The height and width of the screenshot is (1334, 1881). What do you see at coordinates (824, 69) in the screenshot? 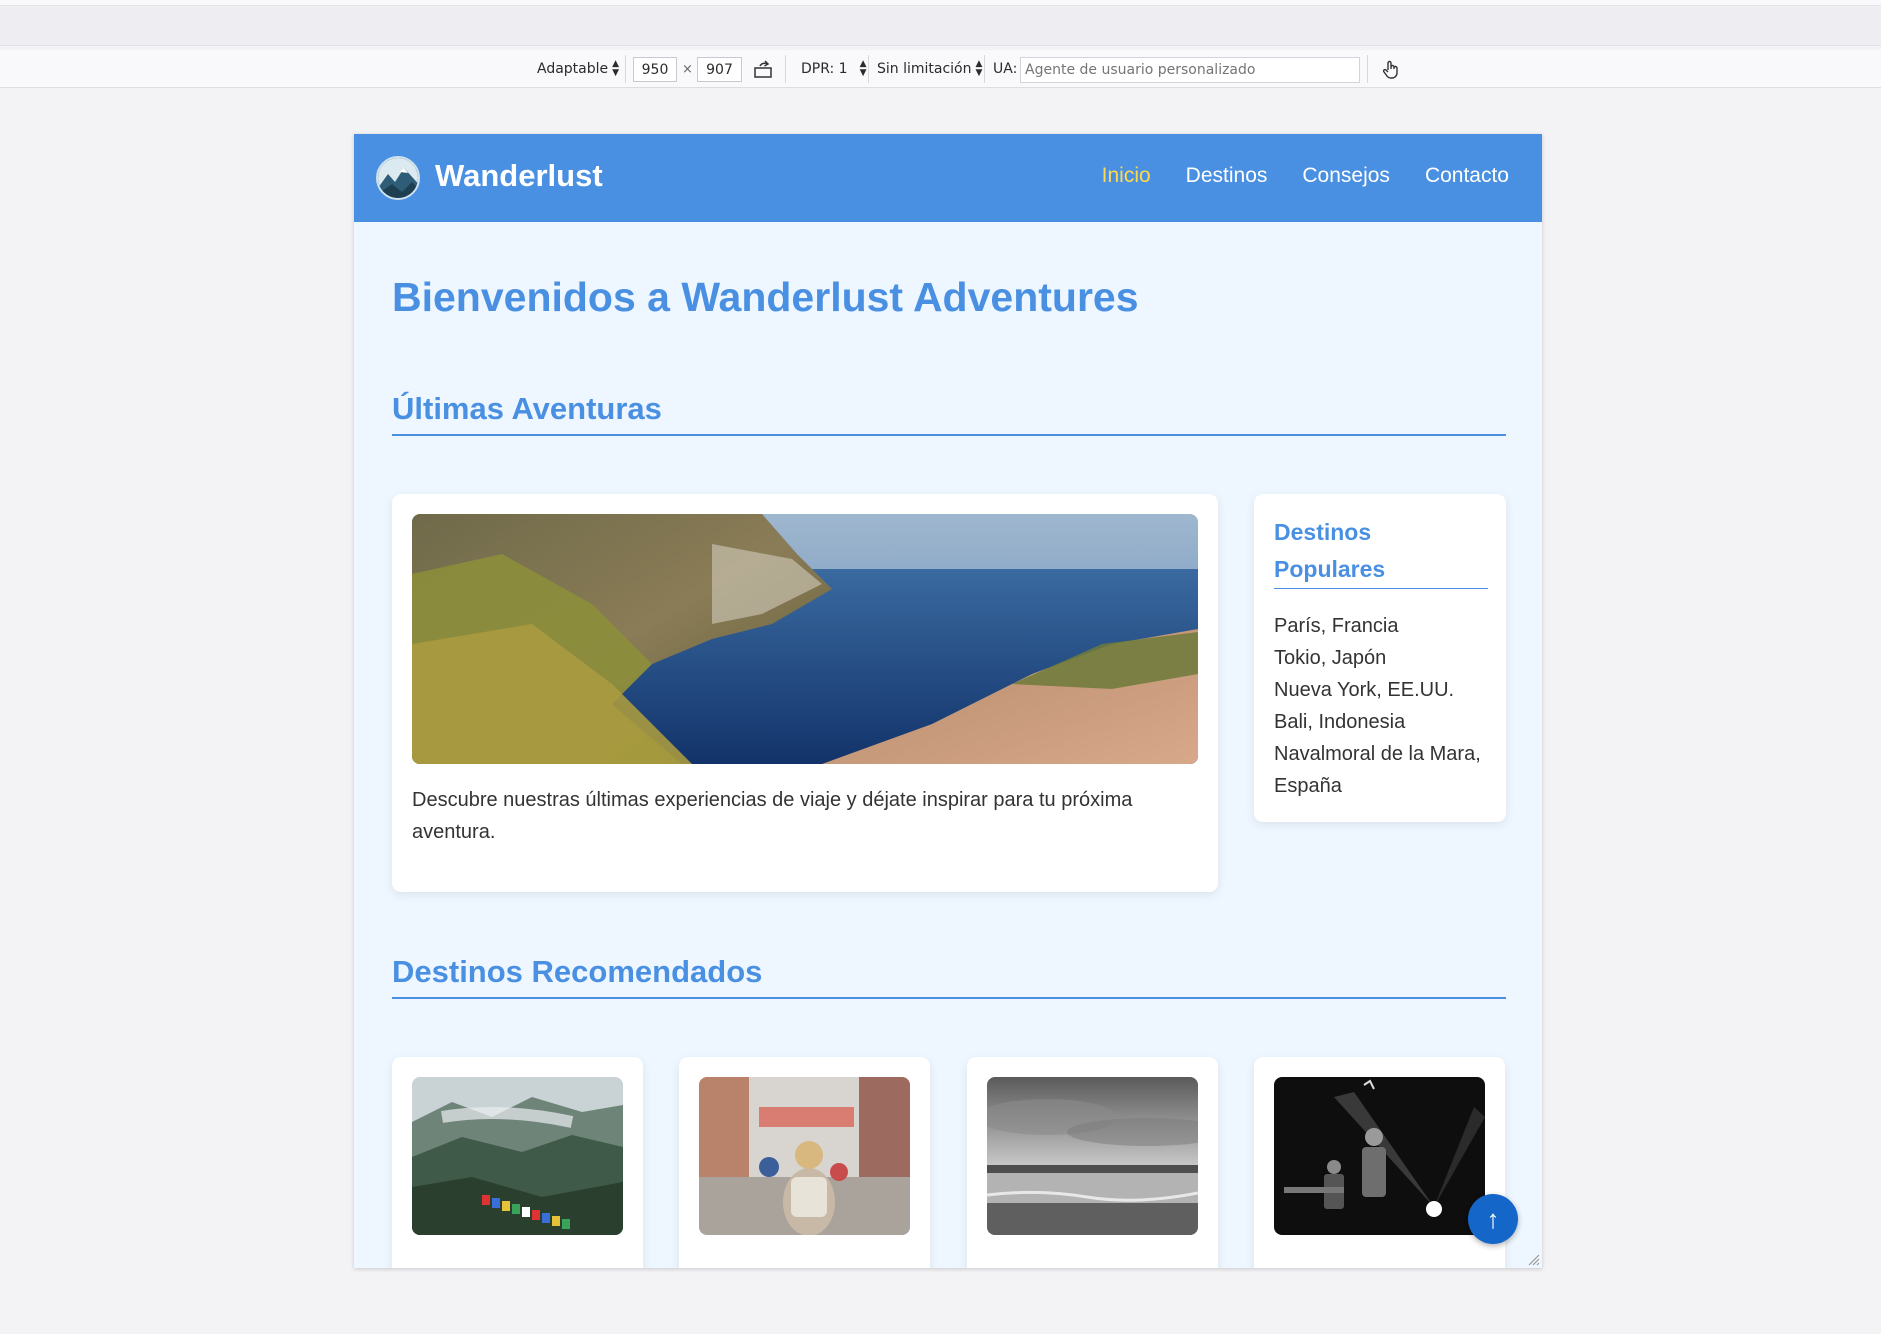
I see `dpr-label: DPR: 1` at bounding box center [824, 69].